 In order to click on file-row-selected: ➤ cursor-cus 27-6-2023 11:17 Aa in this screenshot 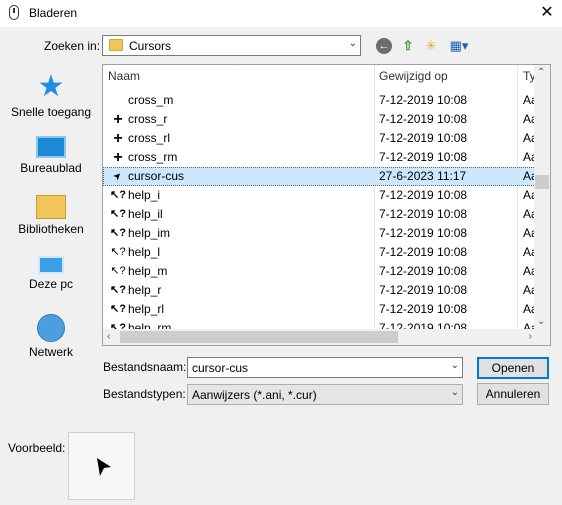, I will do `click(319, 176)`.